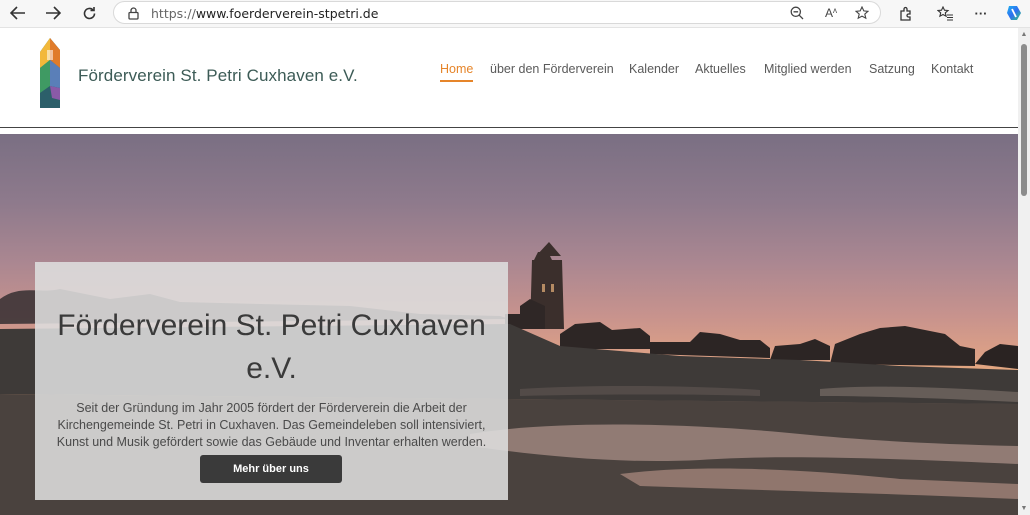 This screenshot has height=515, width=1030. What do you see at coordinates (271, 347) in the screenshot?
I see `hero-heading: Förderverein St. Petri Cuxhaven e.V.` at bounding box center [271, 347].